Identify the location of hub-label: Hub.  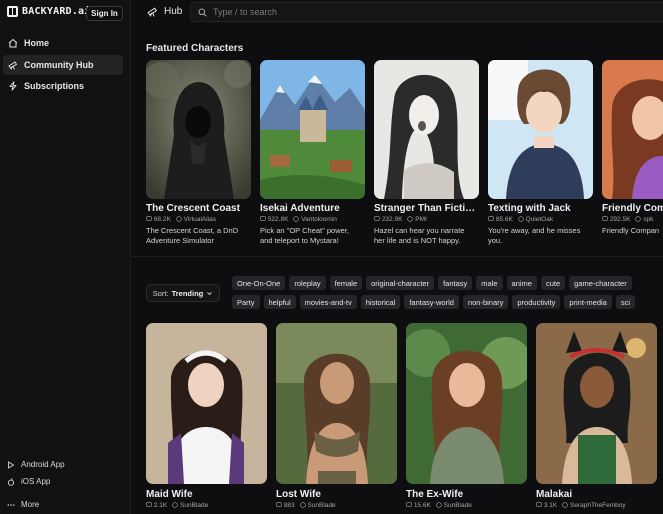
(173, 11).